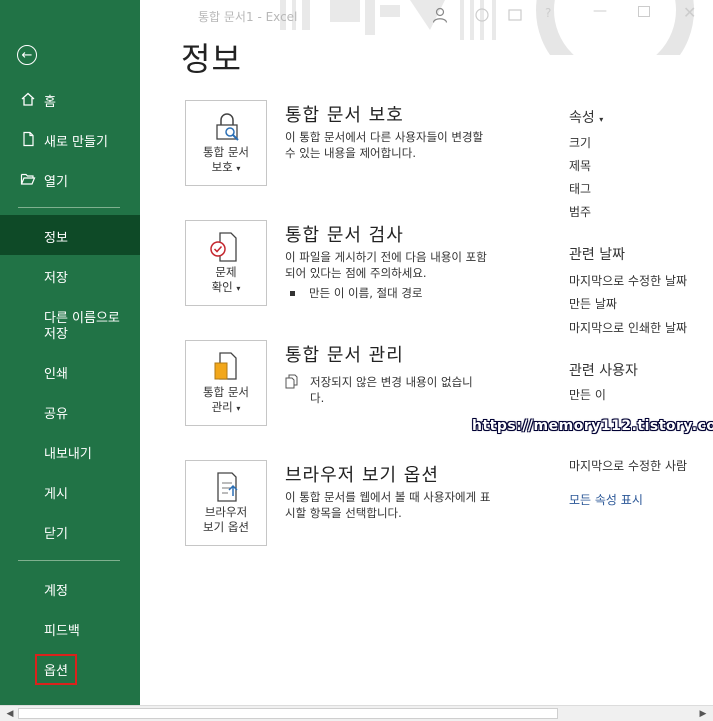 Image resolution: width=713 pixels, height=721 pixels. What do you see at coordinates (226, 143) in the screenshot?
I see `protect-workbook-button: 통합 문서 보호 ▾` at bounding box center [226, 143].